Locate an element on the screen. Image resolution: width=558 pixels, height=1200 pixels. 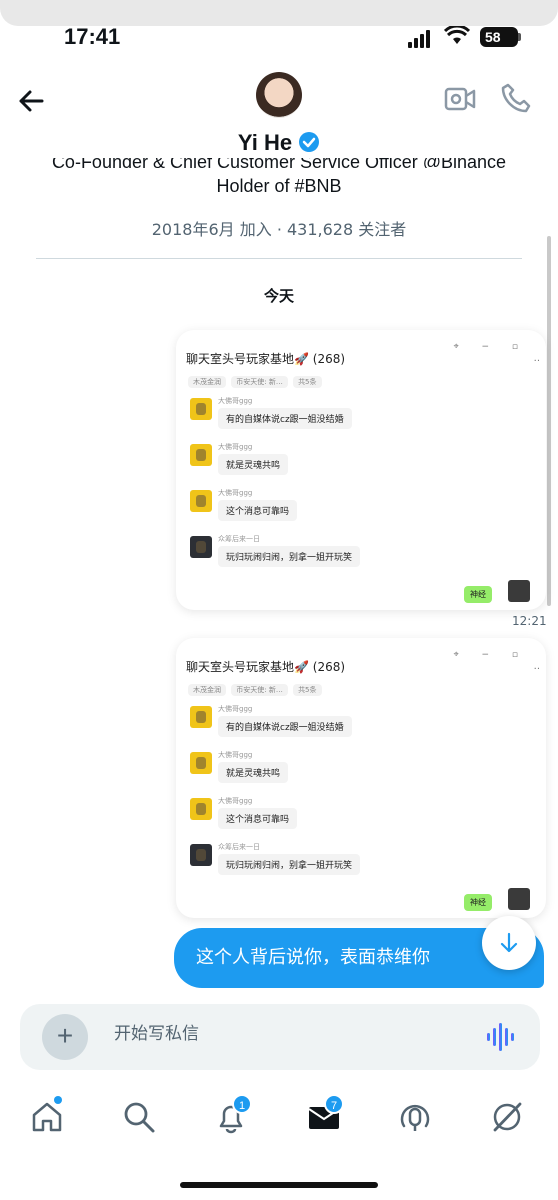
home-icon is located at coordinates (47, 1117).